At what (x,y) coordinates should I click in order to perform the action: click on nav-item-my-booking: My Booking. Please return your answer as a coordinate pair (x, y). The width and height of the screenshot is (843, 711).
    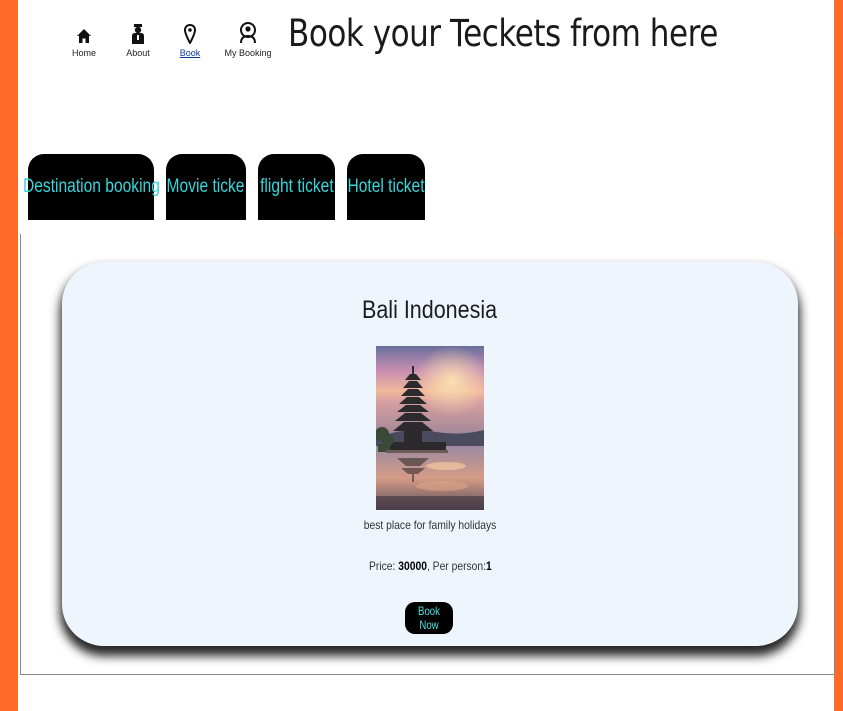
    Looking at the image, I should click on (248, 37).